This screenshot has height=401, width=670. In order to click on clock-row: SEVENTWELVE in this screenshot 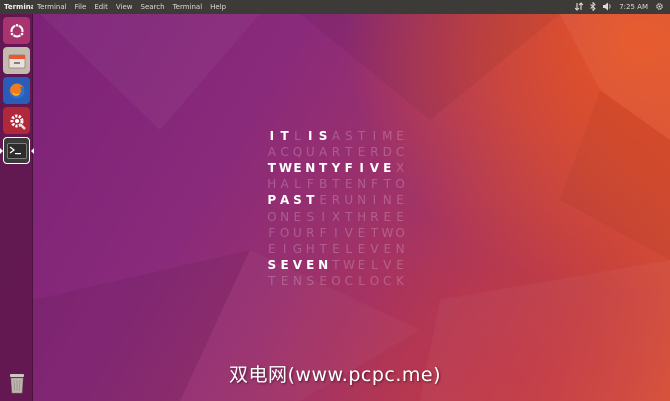, I will do `click(336, 265)`.